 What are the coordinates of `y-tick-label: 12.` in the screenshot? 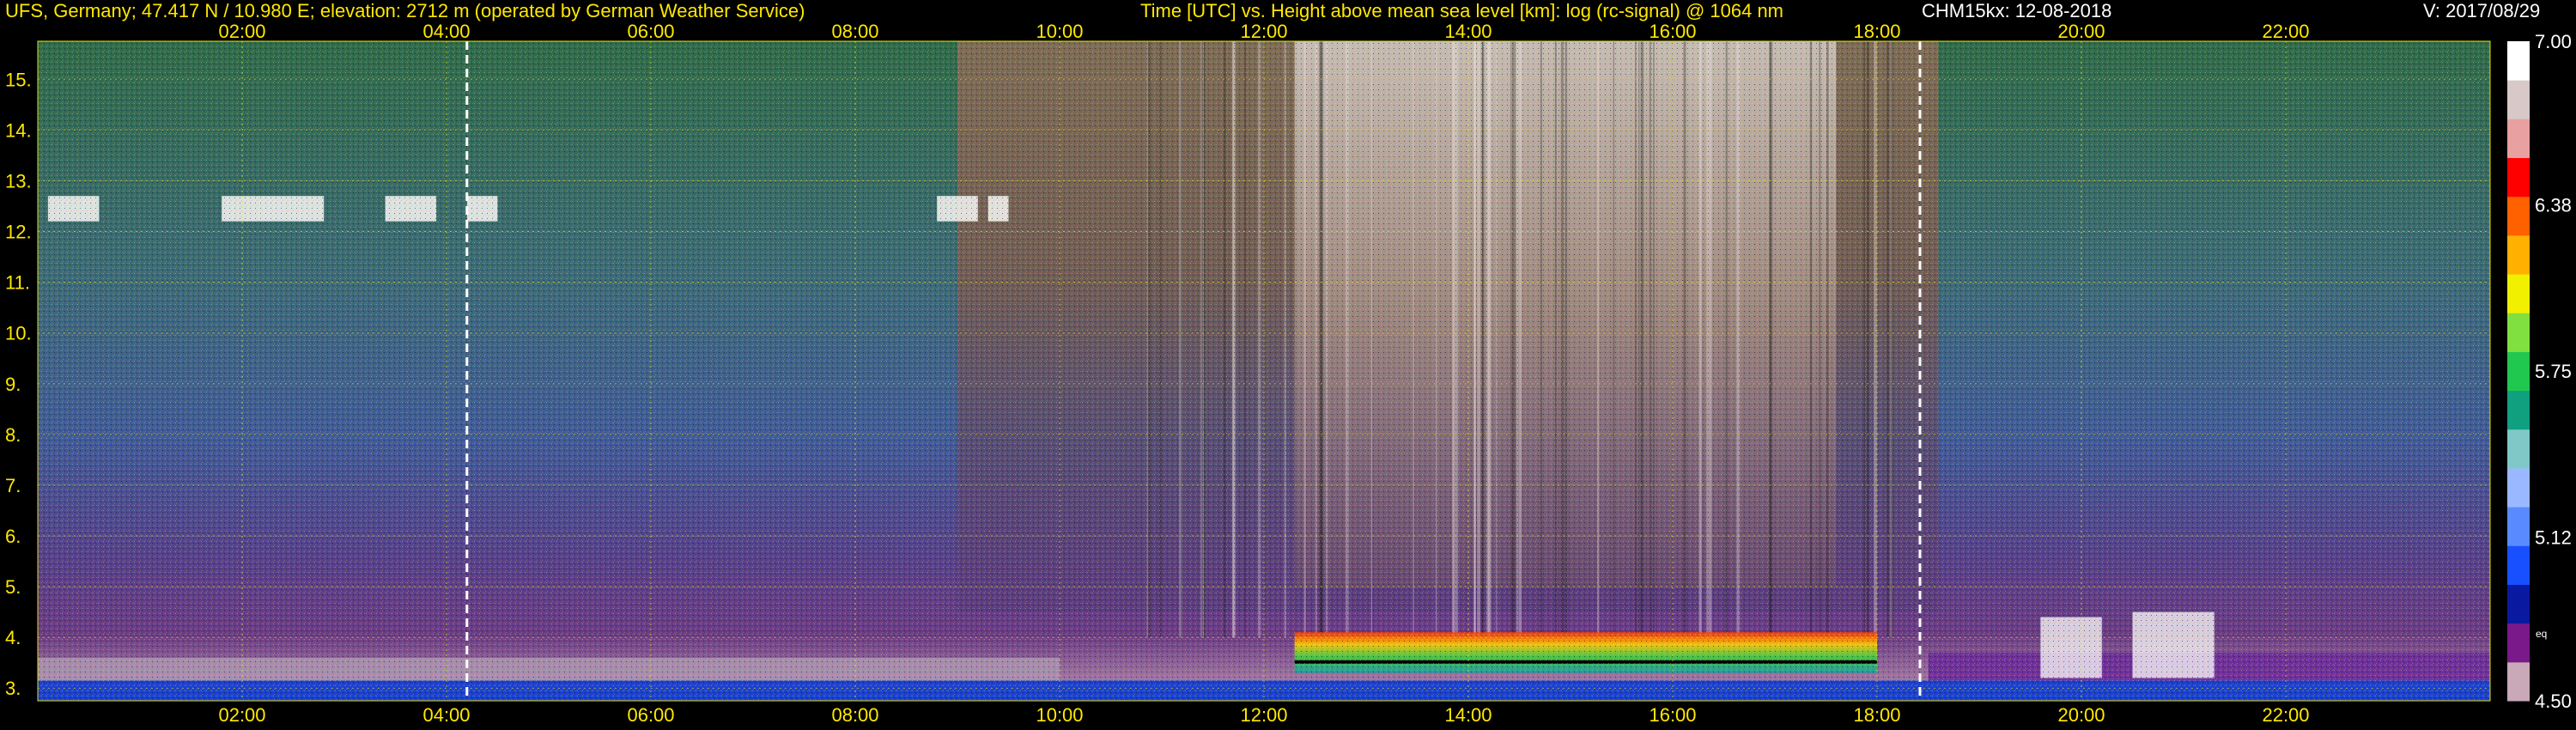 It's located at (18, 232).